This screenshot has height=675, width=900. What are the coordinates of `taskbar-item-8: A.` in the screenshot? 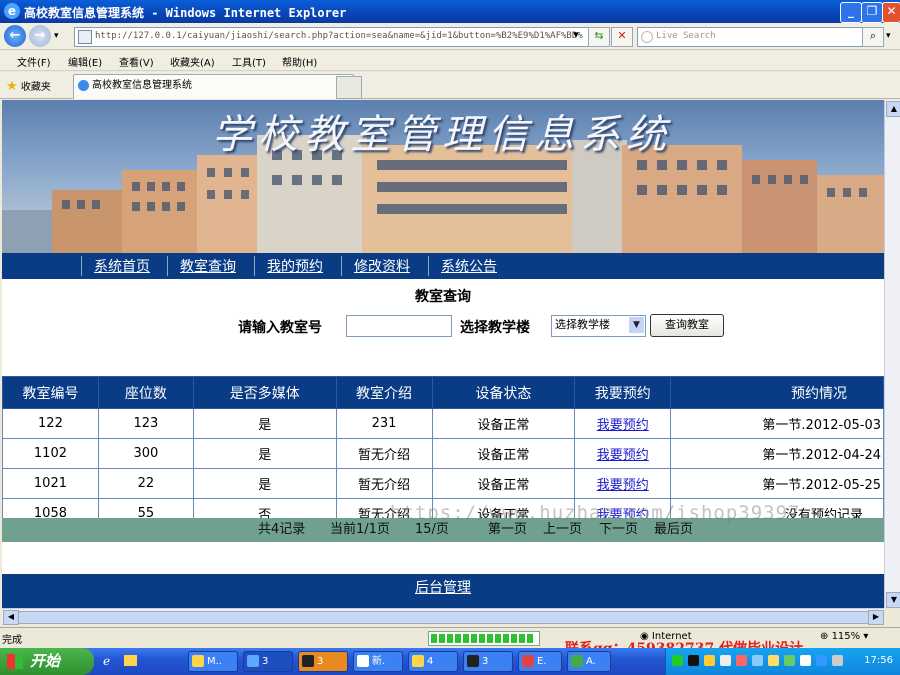 It's located at (589, 661).